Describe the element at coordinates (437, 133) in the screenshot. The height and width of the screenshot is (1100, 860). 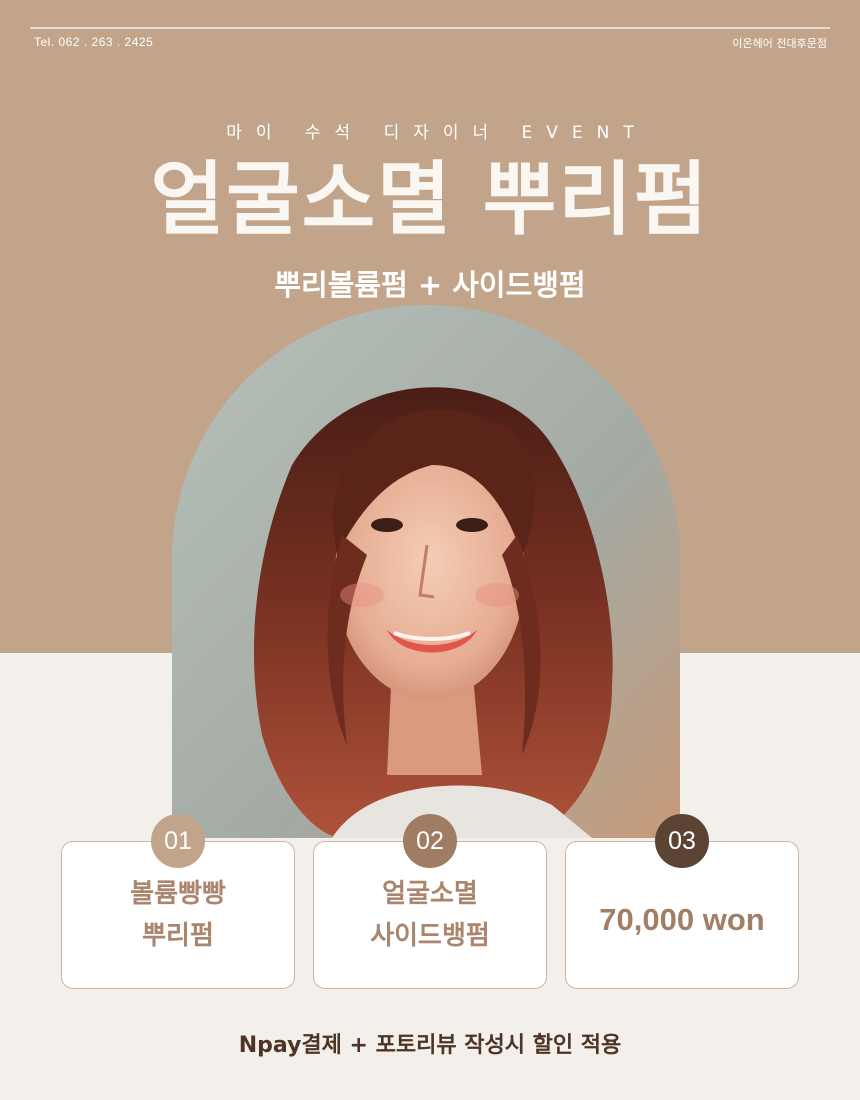
I see `event-eyebrow: 마이 수석 디자이너 EVENT` at that location.